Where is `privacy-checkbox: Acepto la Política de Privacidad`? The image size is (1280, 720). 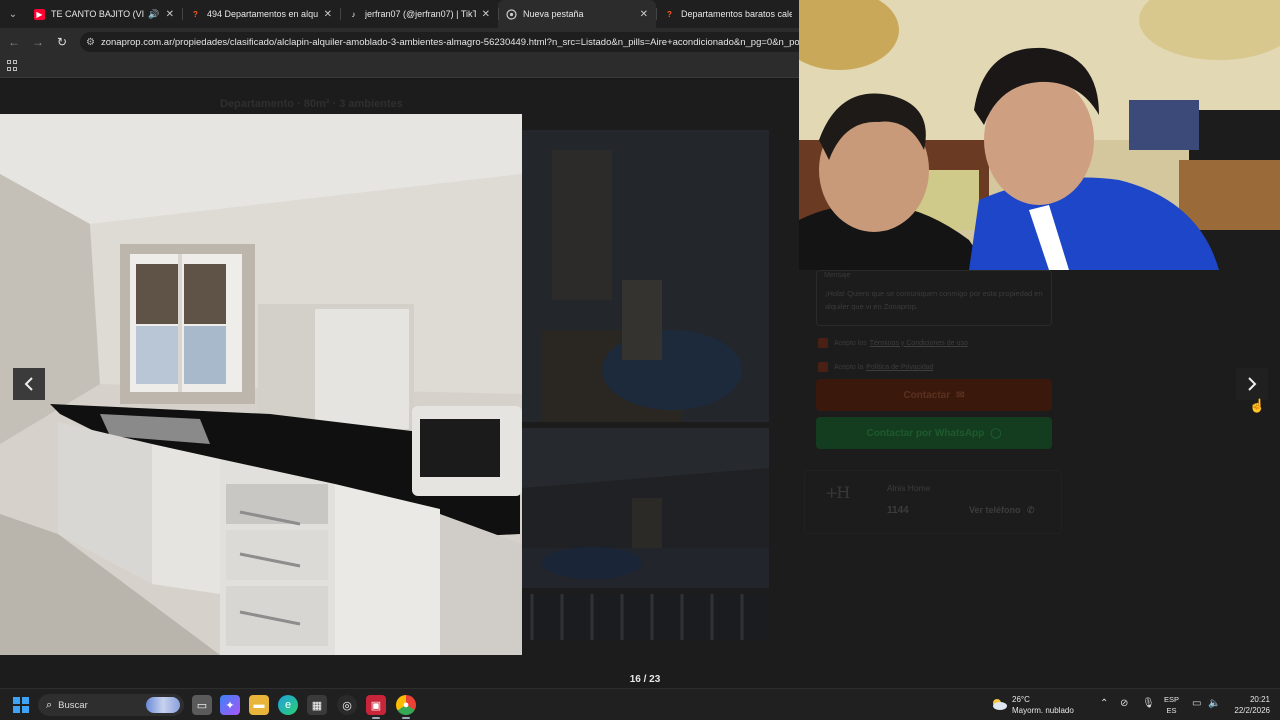 privacy-checkbox: Acepto la Política de Privacidad is located at coordinates (876, 367).